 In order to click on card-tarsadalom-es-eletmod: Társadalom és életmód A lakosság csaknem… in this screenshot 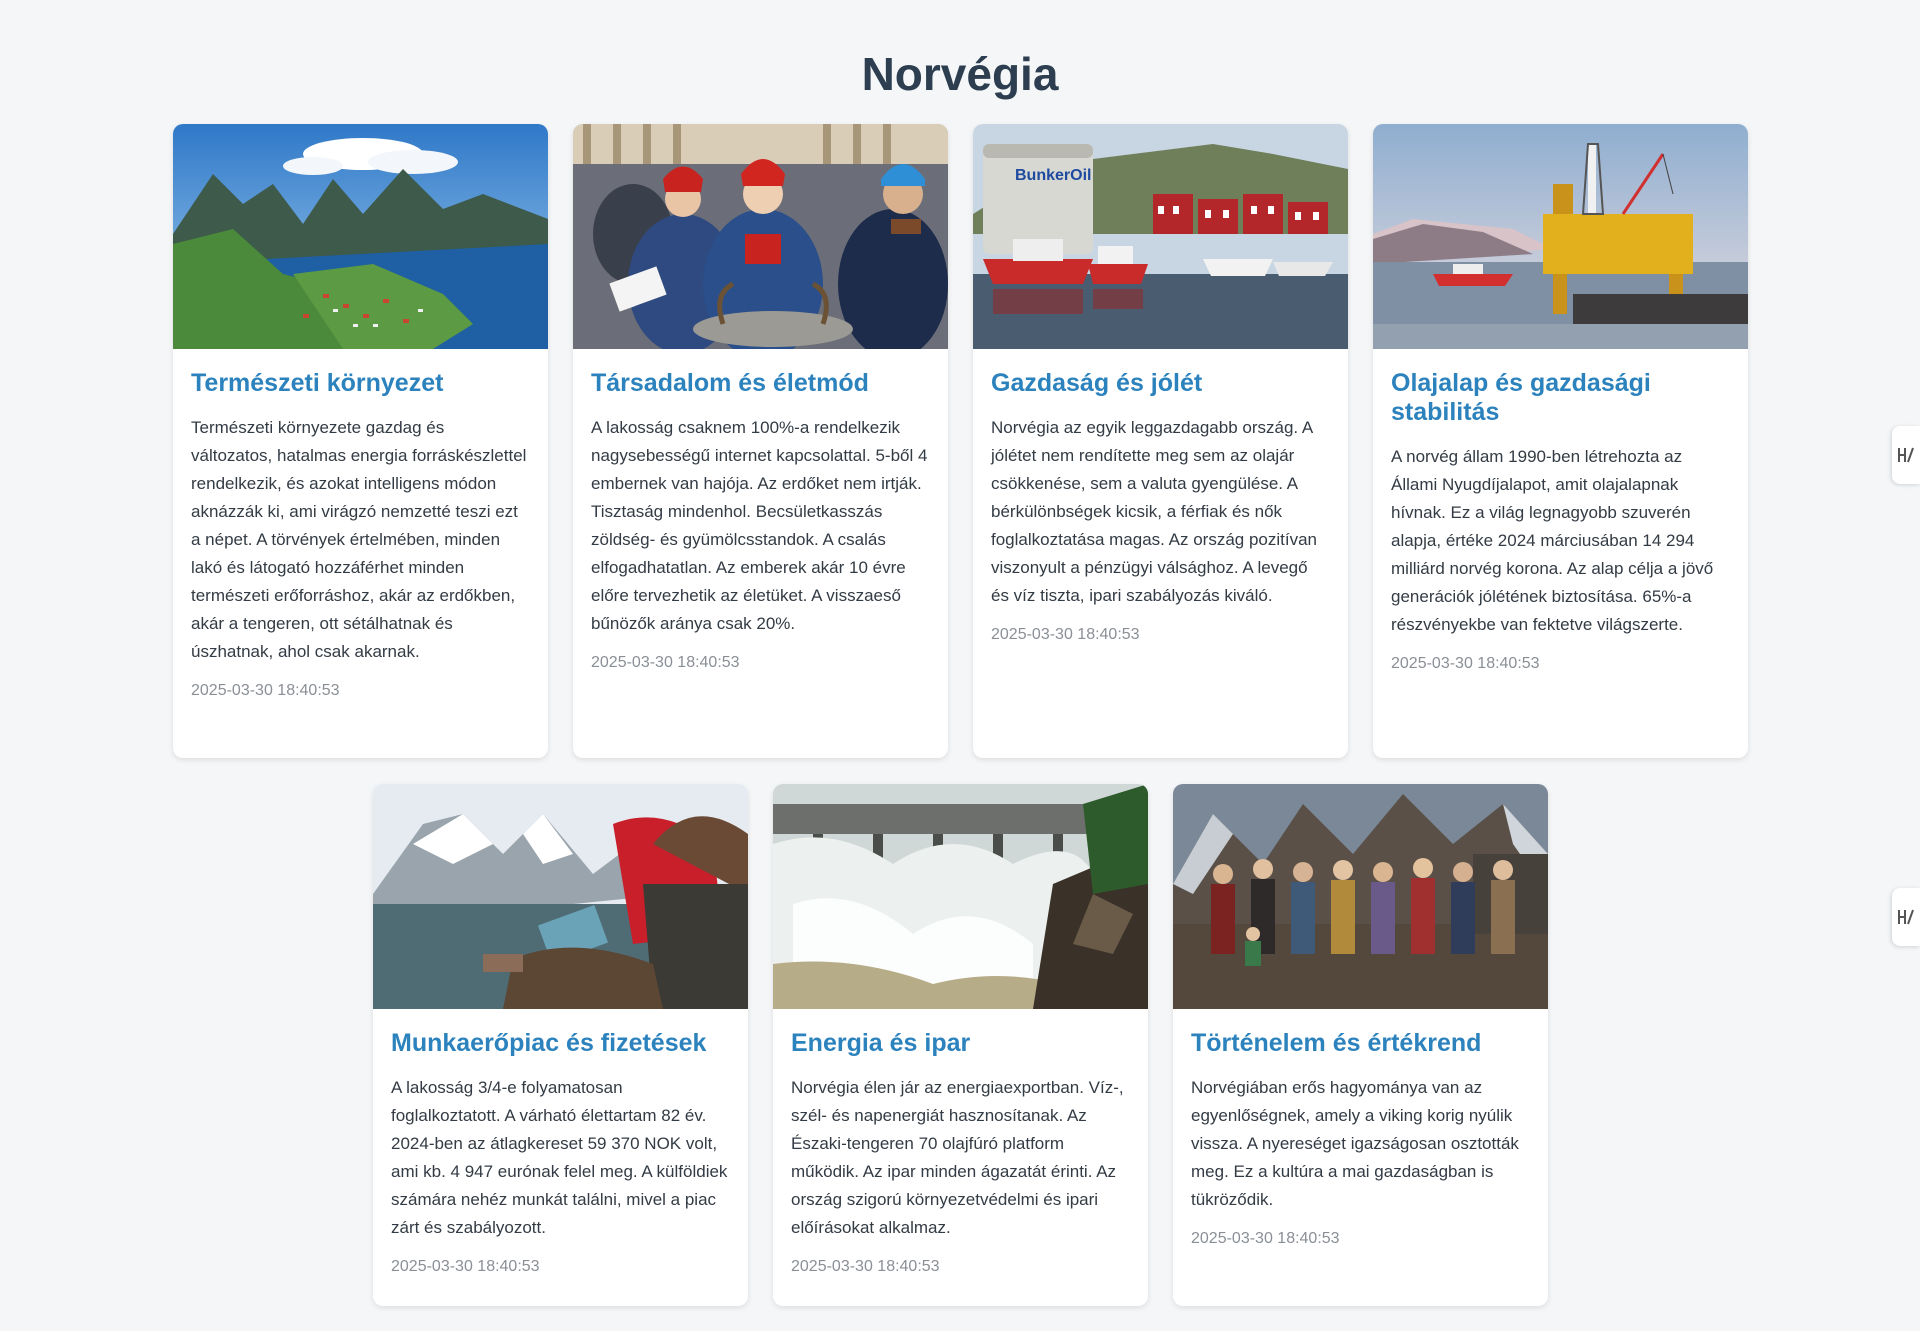, I will do `click(760, 441)`.